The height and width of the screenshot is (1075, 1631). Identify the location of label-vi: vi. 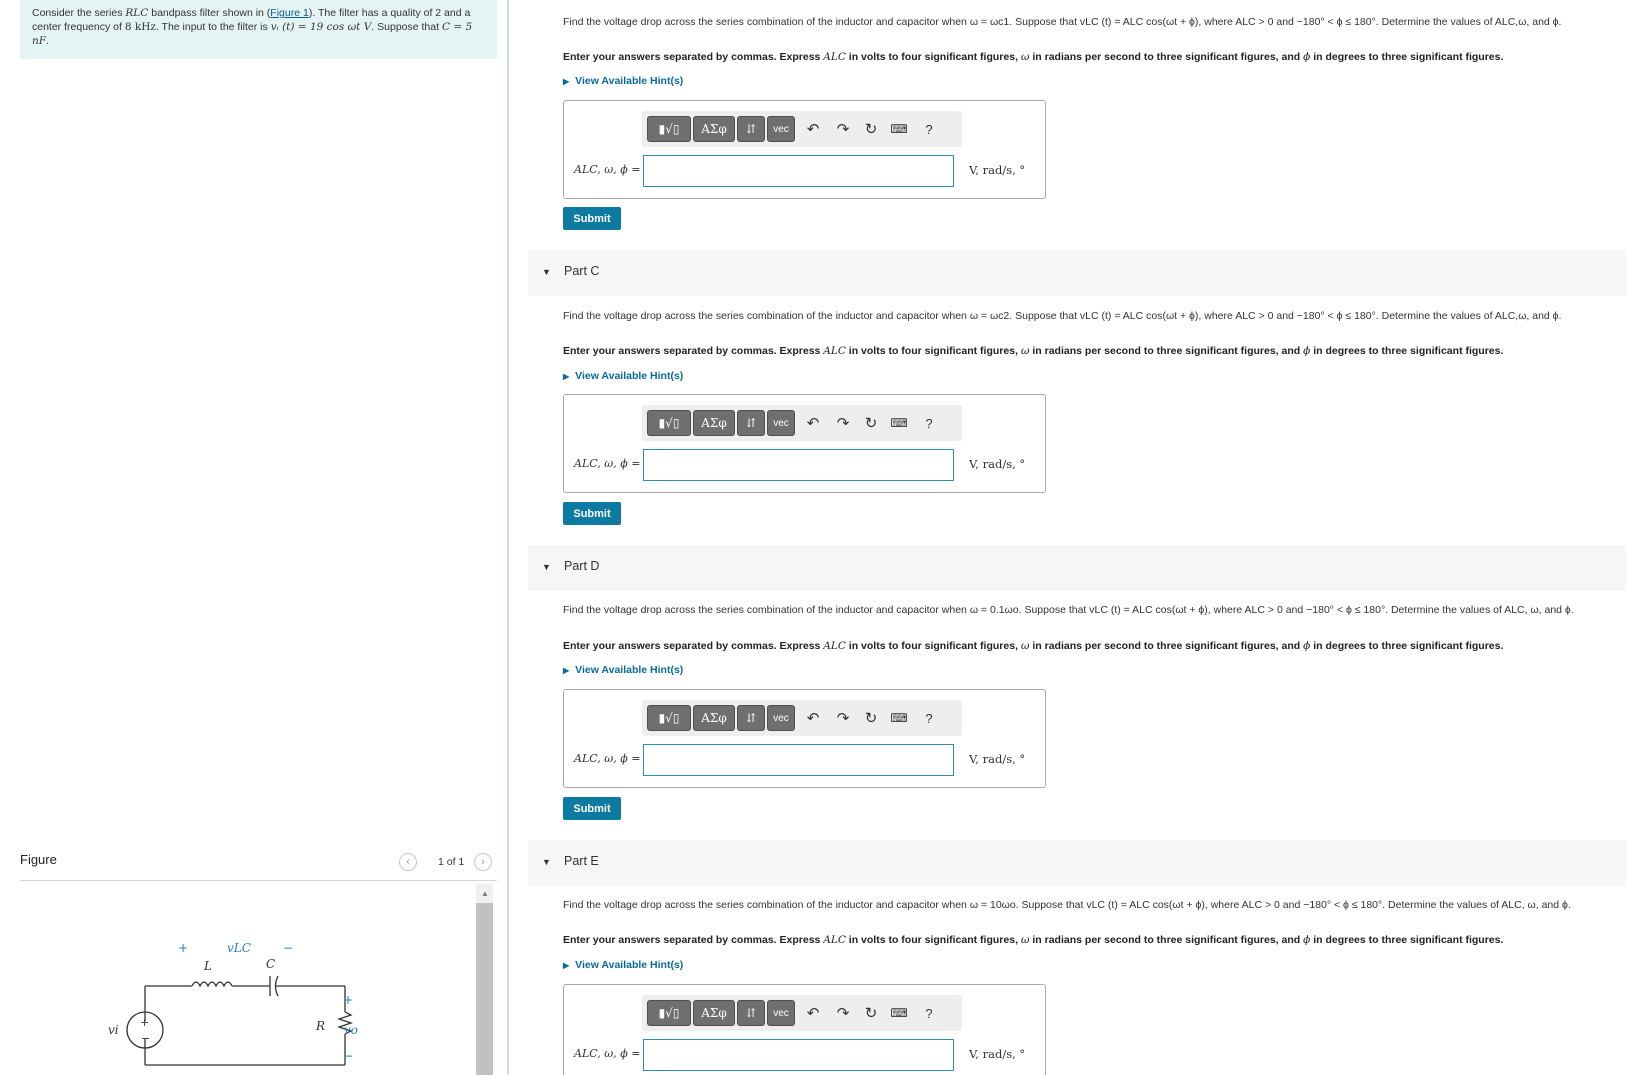
(113, 1030).